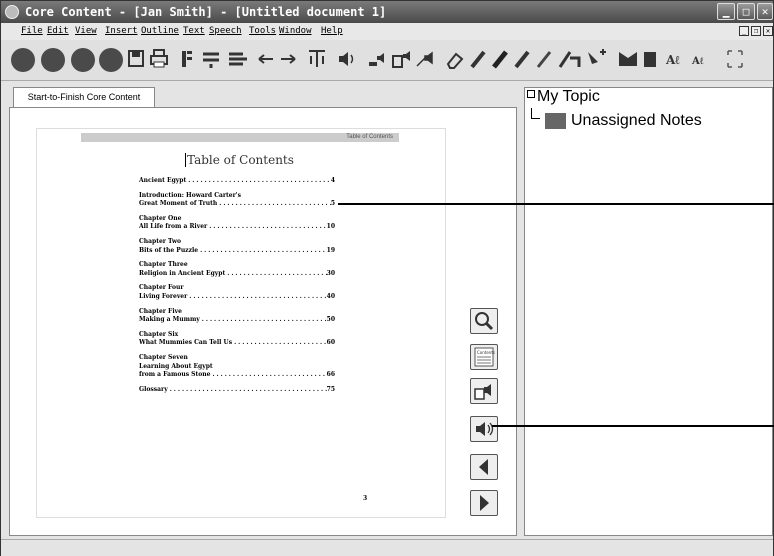  What do you see at coordinates (160, 31) in the screenshot?
I see `menu-outline: Outline` at bounding box center [160, 31].